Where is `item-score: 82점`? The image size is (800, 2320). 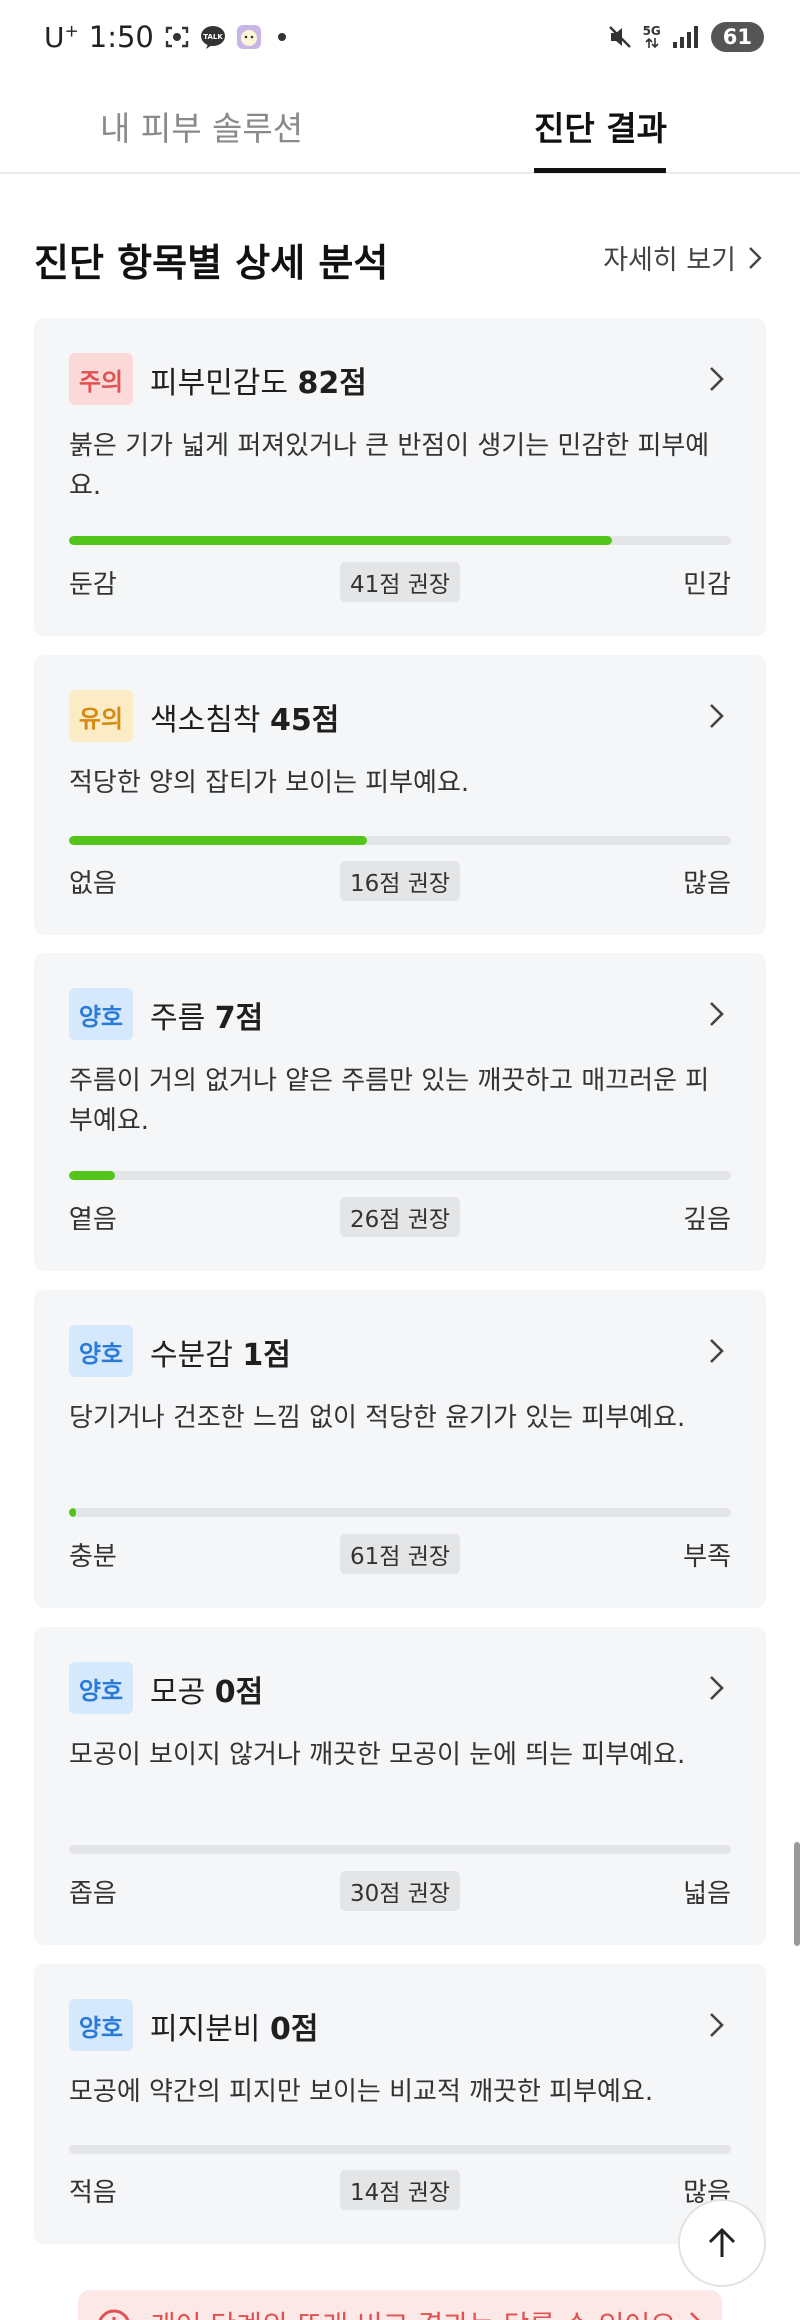
item-score: 82점 is located at coordinates (332, 383).